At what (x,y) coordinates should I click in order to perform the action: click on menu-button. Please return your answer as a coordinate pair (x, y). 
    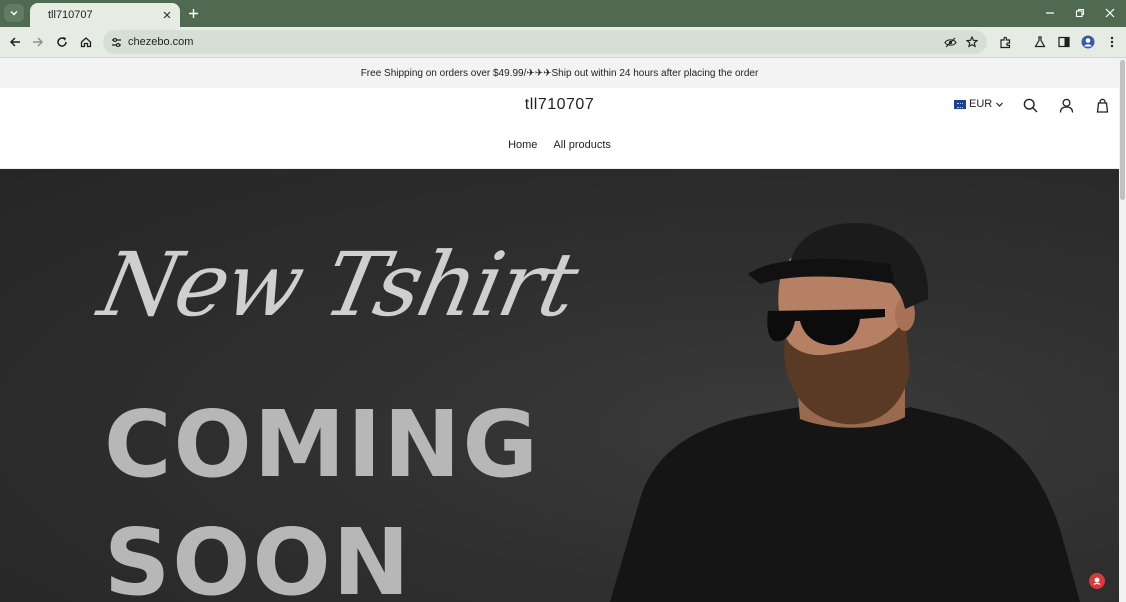
    Looking at the image, I should click on (1112, 42).